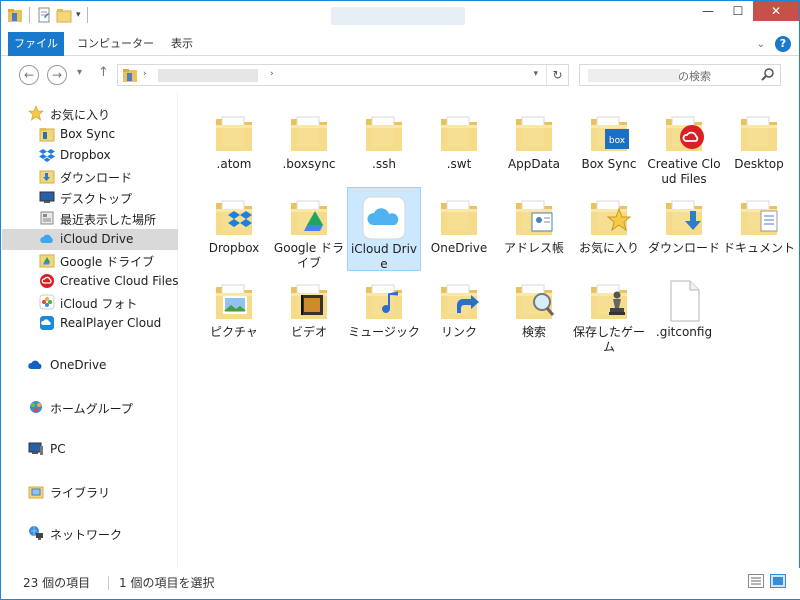  I want to click on file-item-label: .gitconfig, so click(684, 332).